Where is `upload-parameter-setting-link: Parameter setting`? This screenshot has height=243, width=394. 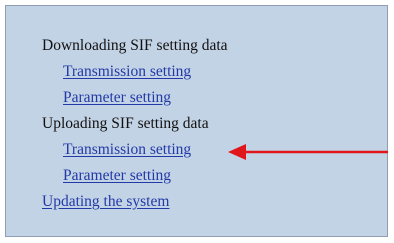 upload-parameter-setting-link: Parameter setting is located at coordinates (117, 176).